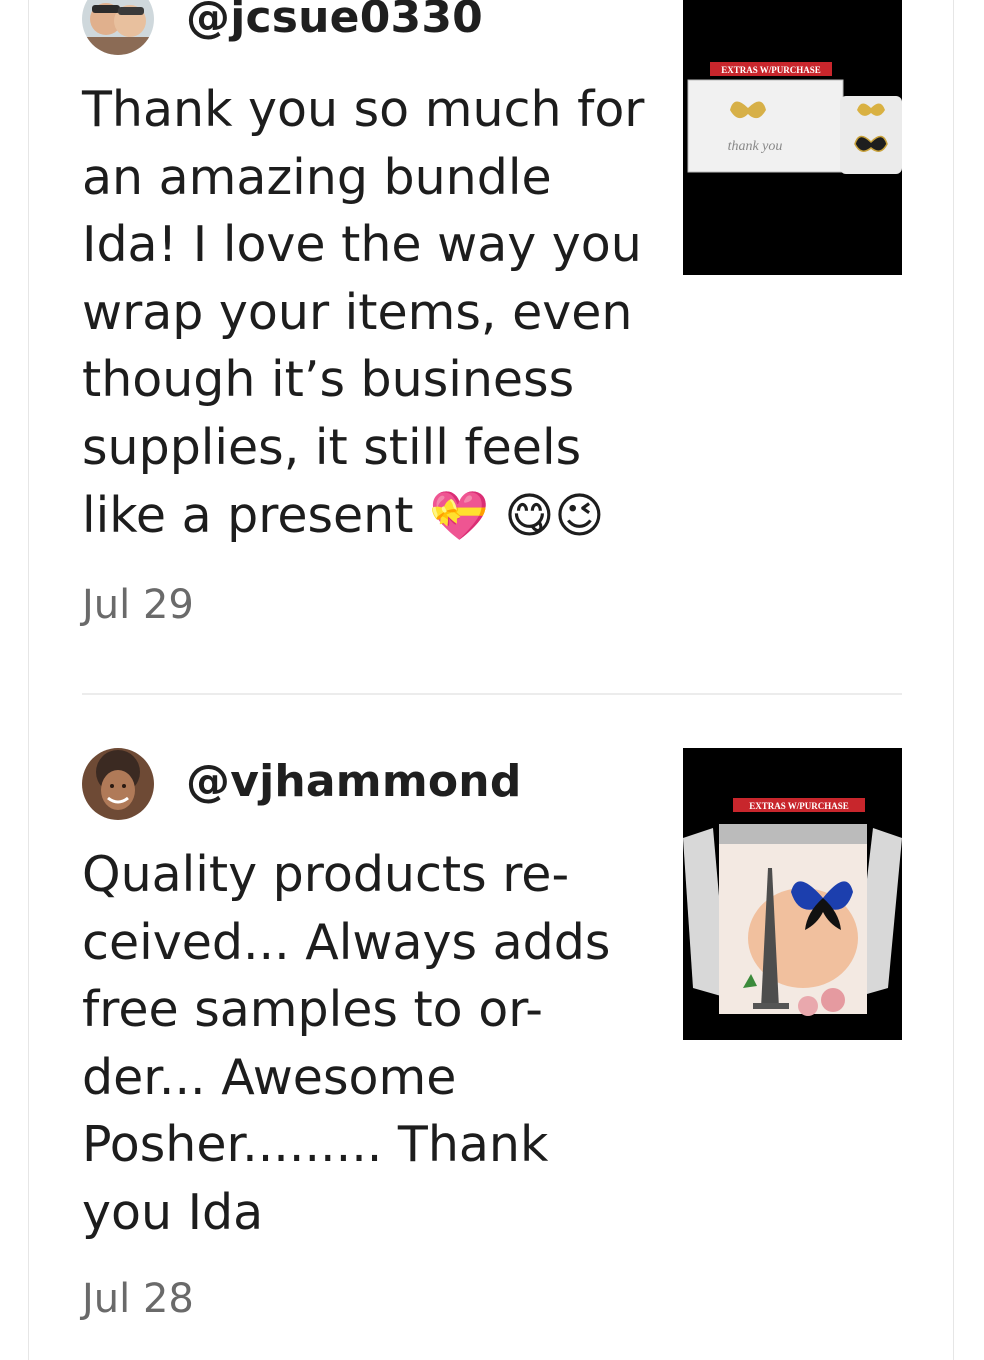  What do you see at coordinates (363, 109) in the screenshot?
I see `review-text-line: Thank you so much for` at bounding box center [363, 109].